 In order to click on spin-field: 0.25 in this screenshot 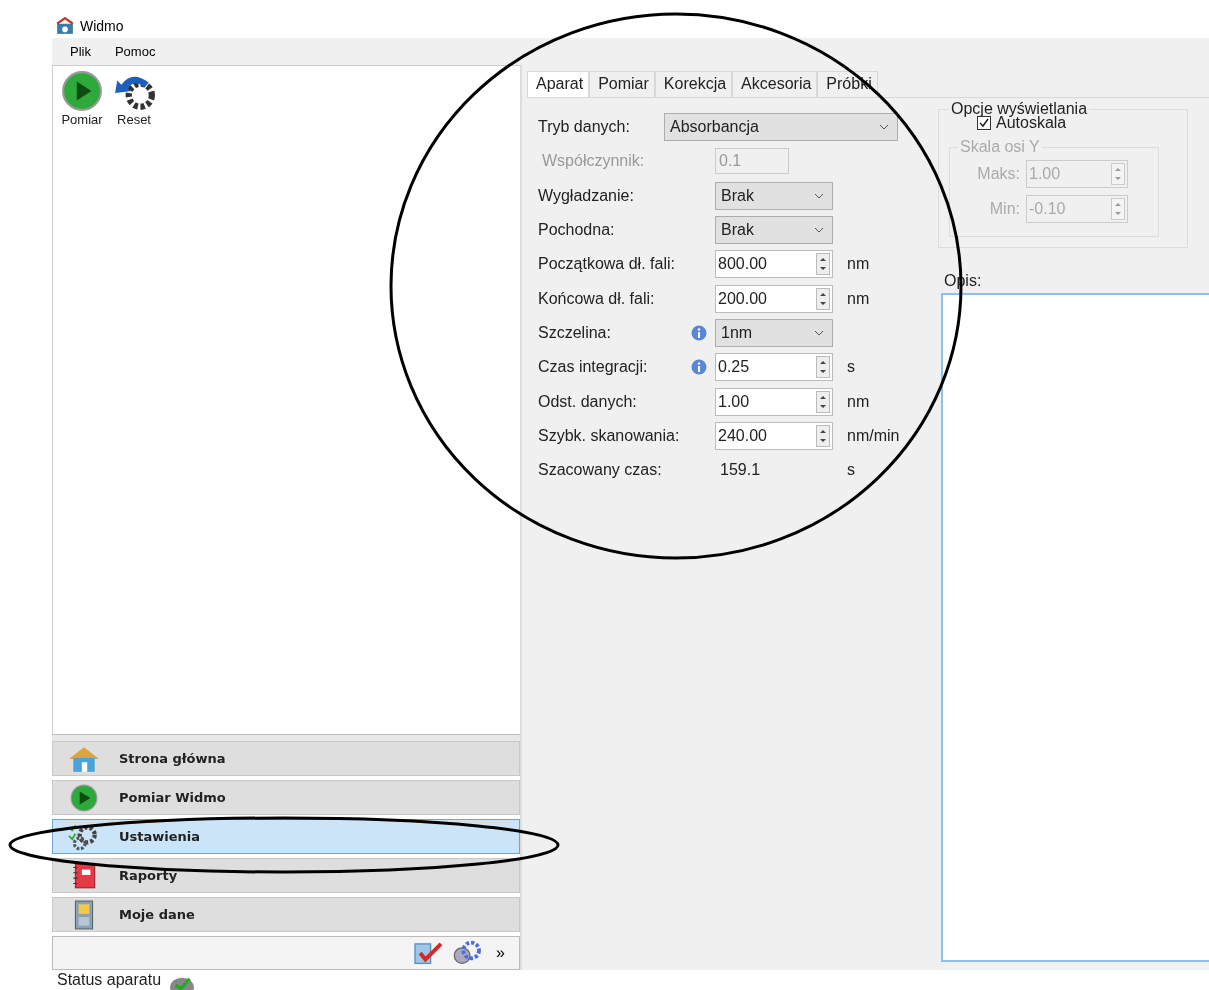, I will do `click(774, 367)`.